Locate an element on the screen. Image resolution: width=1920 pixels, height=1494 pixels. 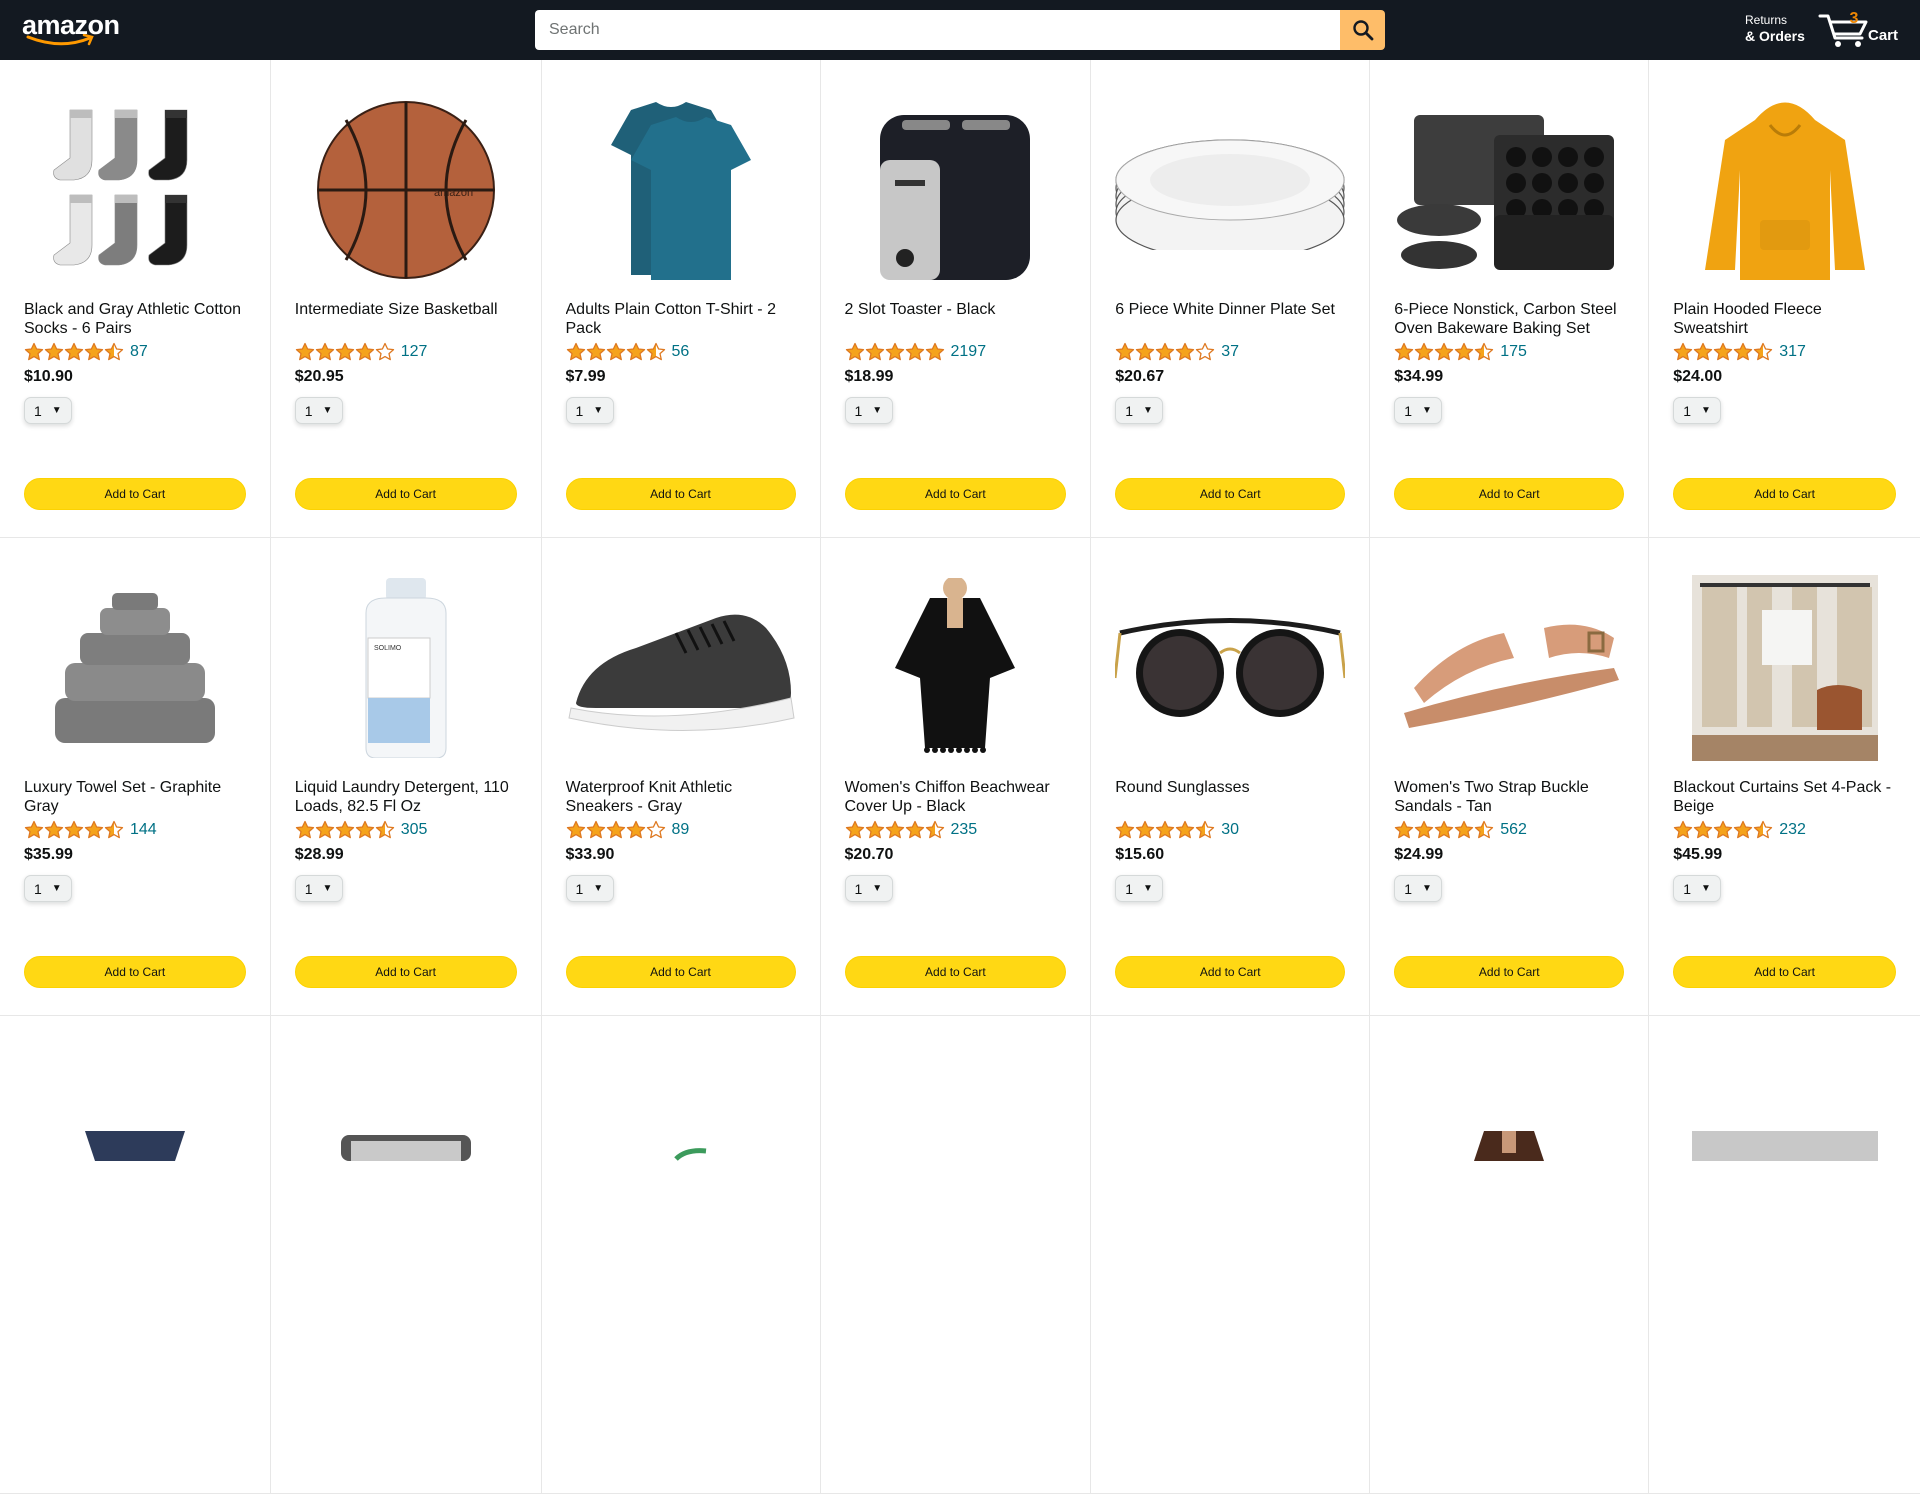
rating-count-link: 30 is located at coordinates (1230, 830).